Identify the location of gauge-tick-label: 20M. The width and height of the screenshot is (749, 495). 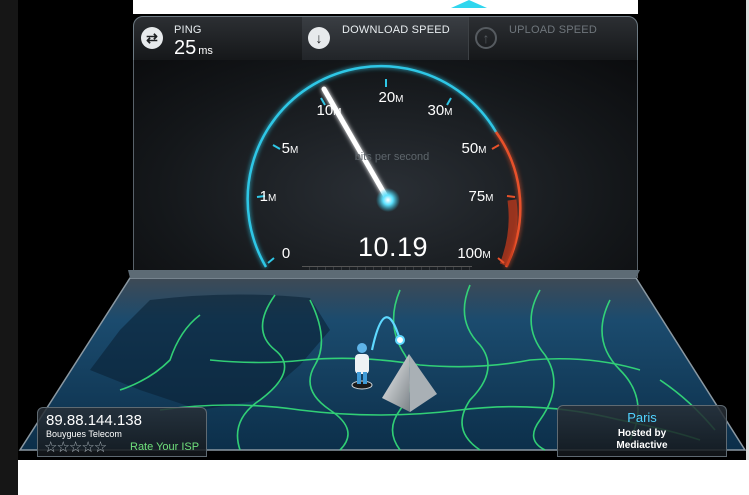
(390, 97).